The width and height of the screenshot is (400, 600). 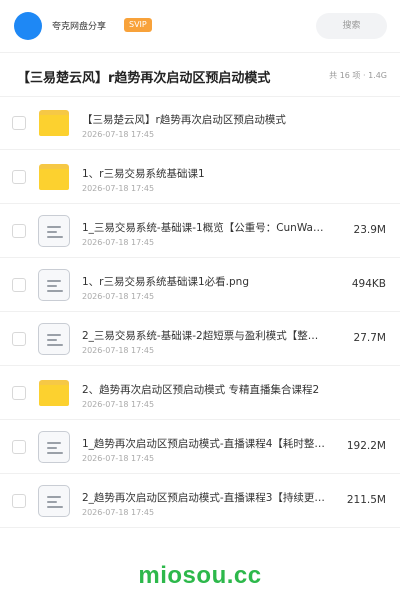 What do you see at coordinates (143, 174) in the screenshot?
I see `item-name: 1、r三易交易系统基础课1` at bounding box center [143, 174].